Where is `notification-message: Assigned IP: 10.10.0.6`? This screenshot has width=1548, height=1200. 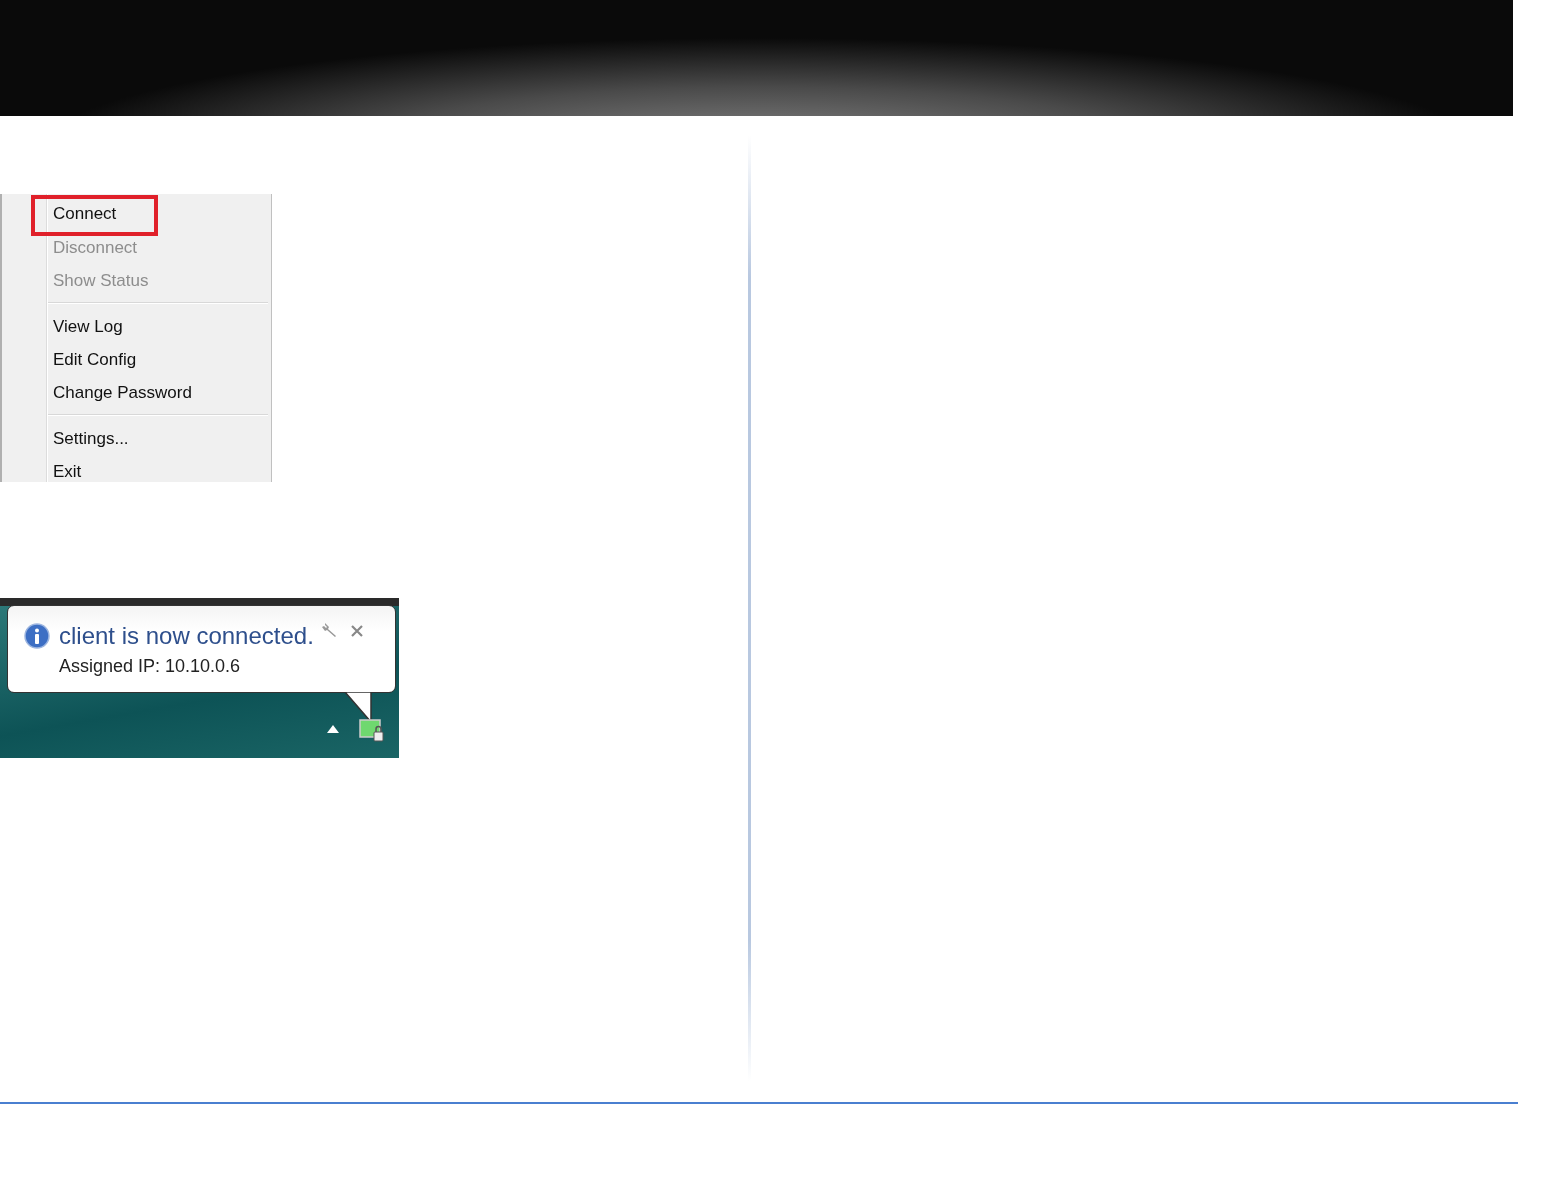 notification-message: Assigned IP: 10.10.0.6 is located at coordinates (150, 666).